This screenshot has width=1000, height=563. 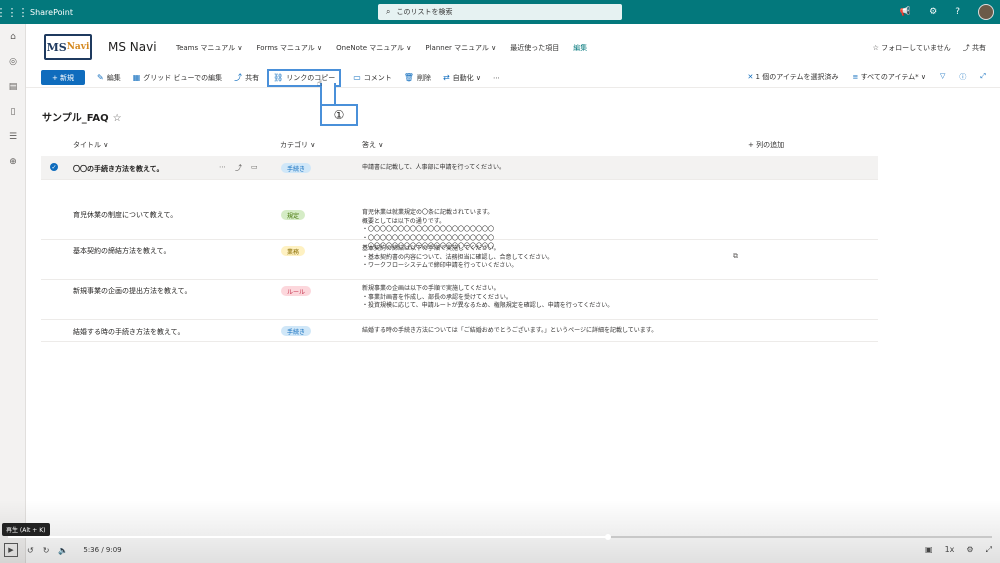 What do you see at coordinates (14, 12) in the screenshot?
I see `app-launcher-icon: ⋮⋮⋮` at bounding box center [14, 12].